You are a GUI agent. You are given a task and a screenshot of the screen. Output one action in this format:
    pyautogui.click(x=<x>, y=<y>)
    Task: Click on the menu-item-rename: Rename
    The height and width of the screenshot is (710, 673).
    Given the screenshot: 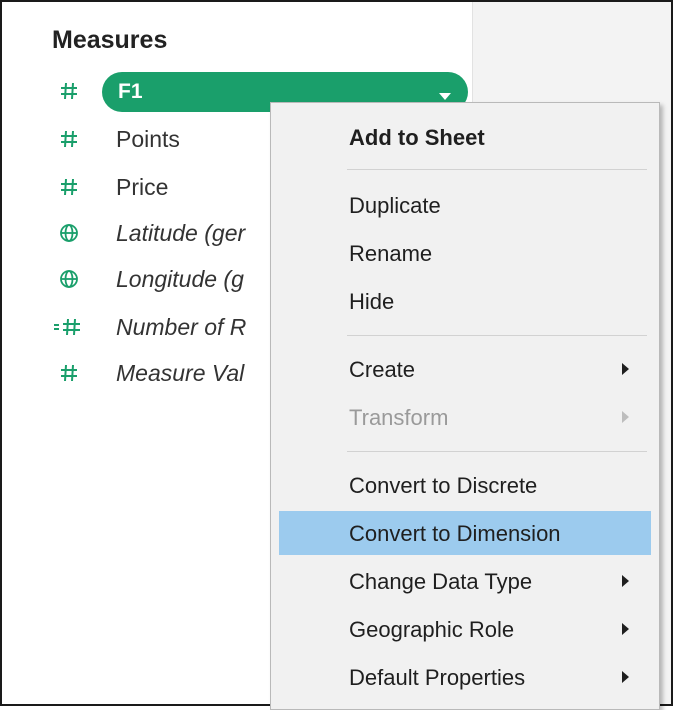 What is the action you would take?
    pyautogui.click(x=465, y=253)
    